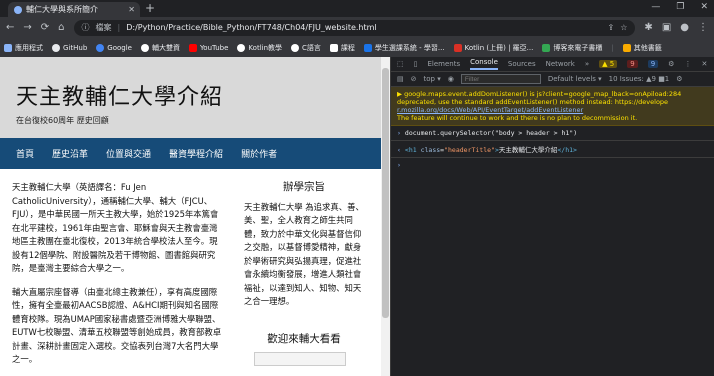 This screenshot has height=376, width=714. Describe the element at coordinates (18, 9) in the screenshot. I see `favicon-icon` at that location.